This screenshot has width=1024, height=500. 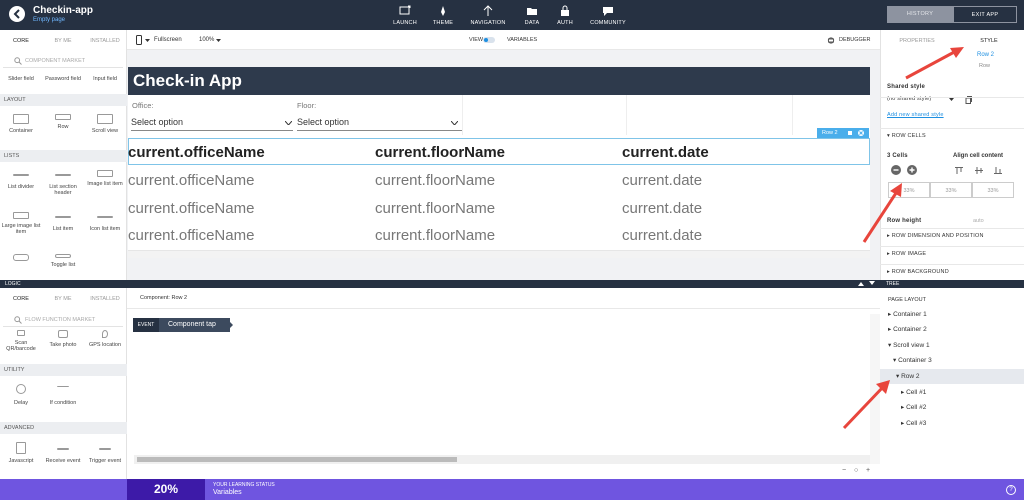 What do you see at coordinates (63, 10) in the screenshot?
I see `app-name: Checkin-app` at bounding box center [63, 10].